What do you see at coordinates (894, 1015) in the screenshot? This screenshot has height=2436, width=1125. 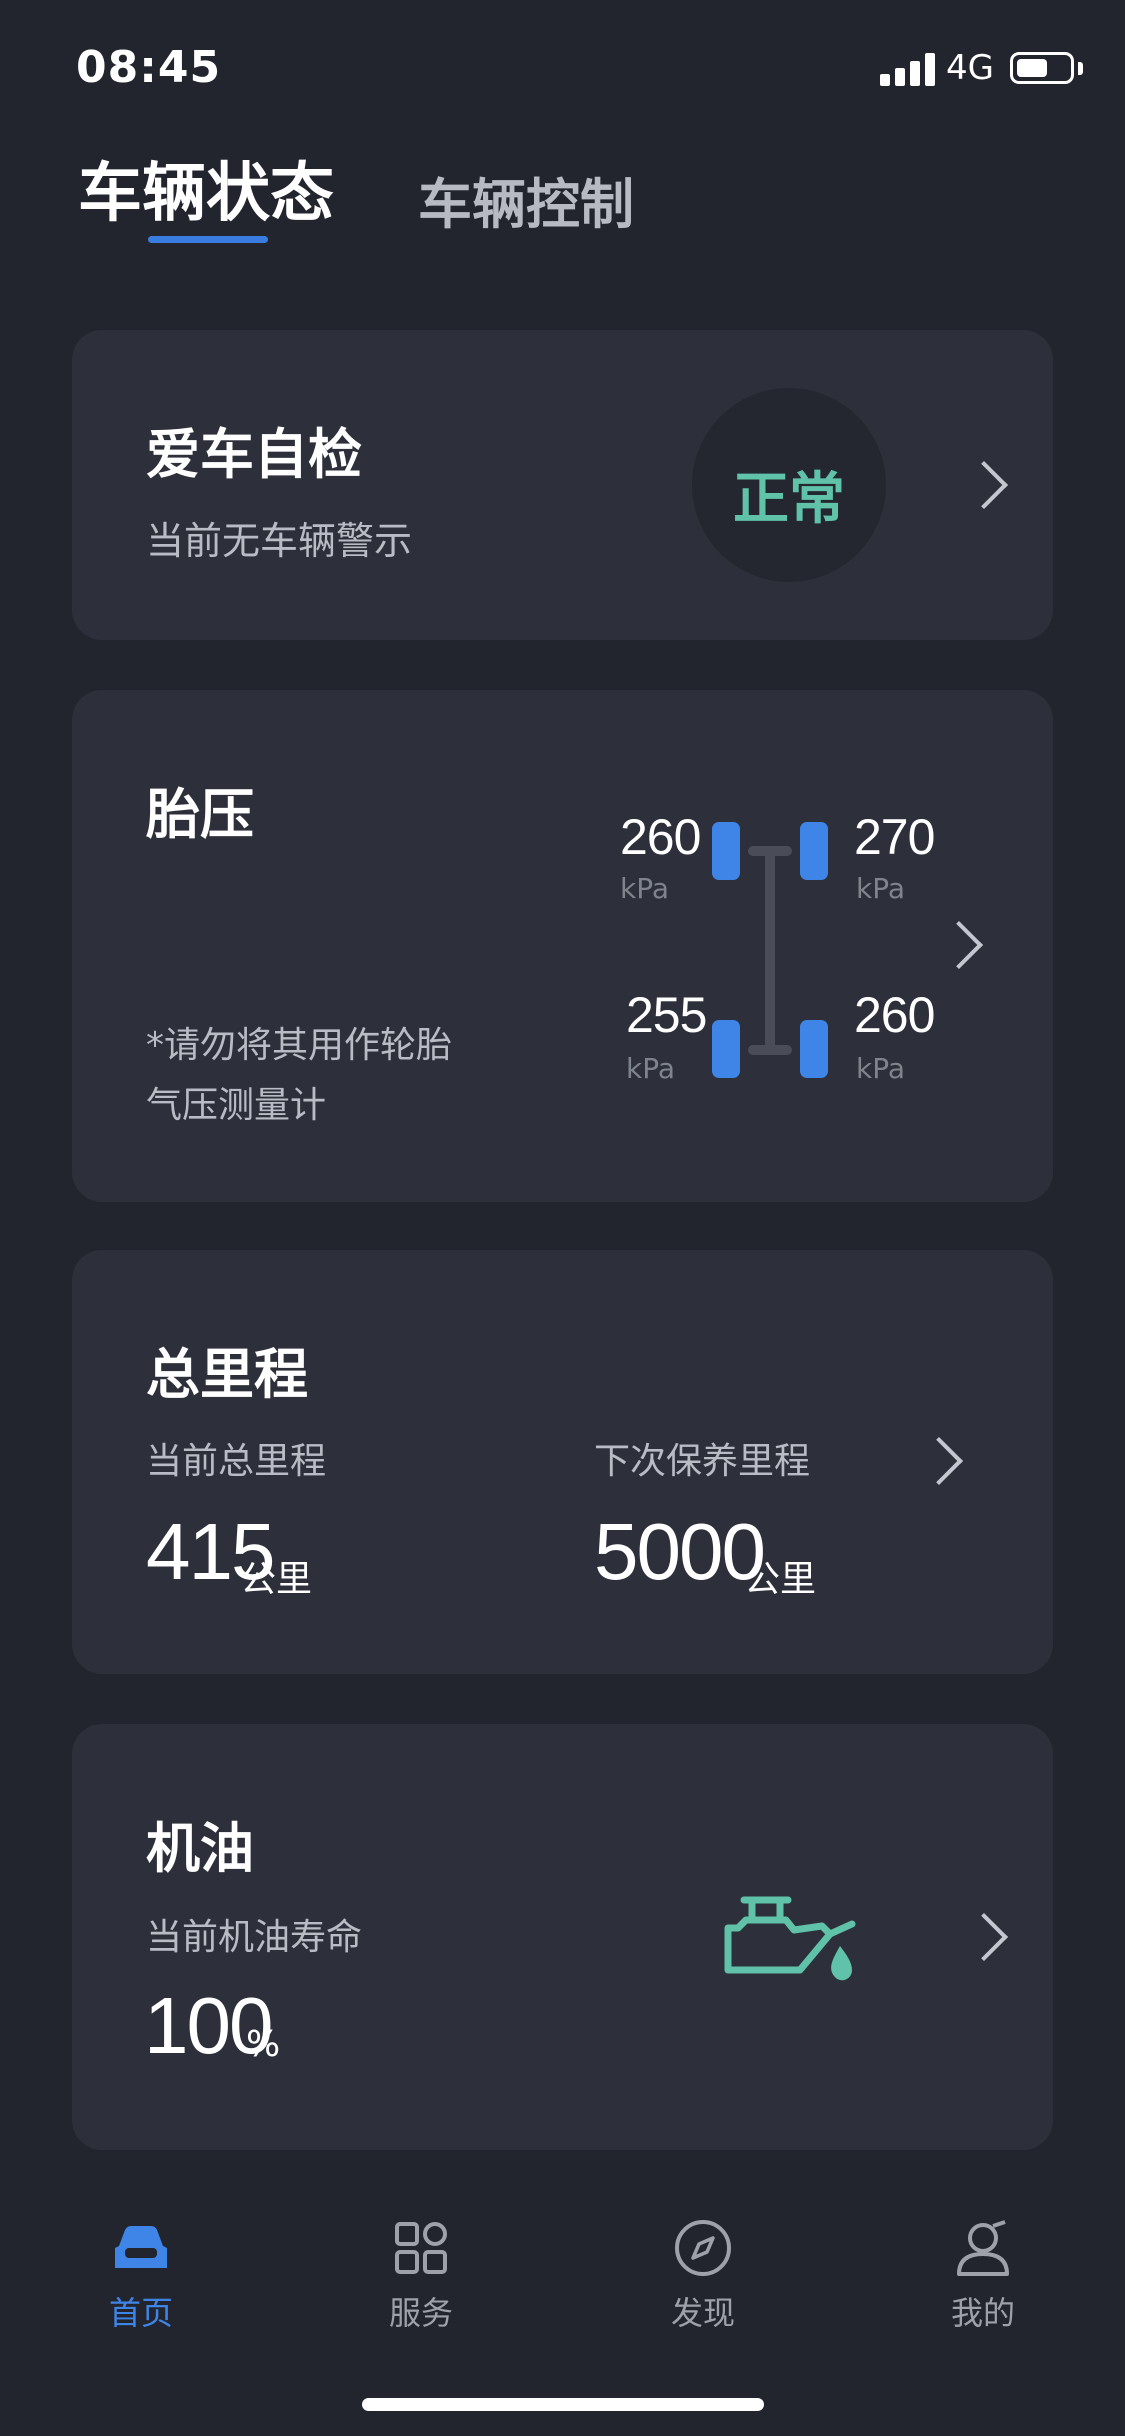 I see `tire-rear-right-value: 260` at bounding box center [894, 1015].